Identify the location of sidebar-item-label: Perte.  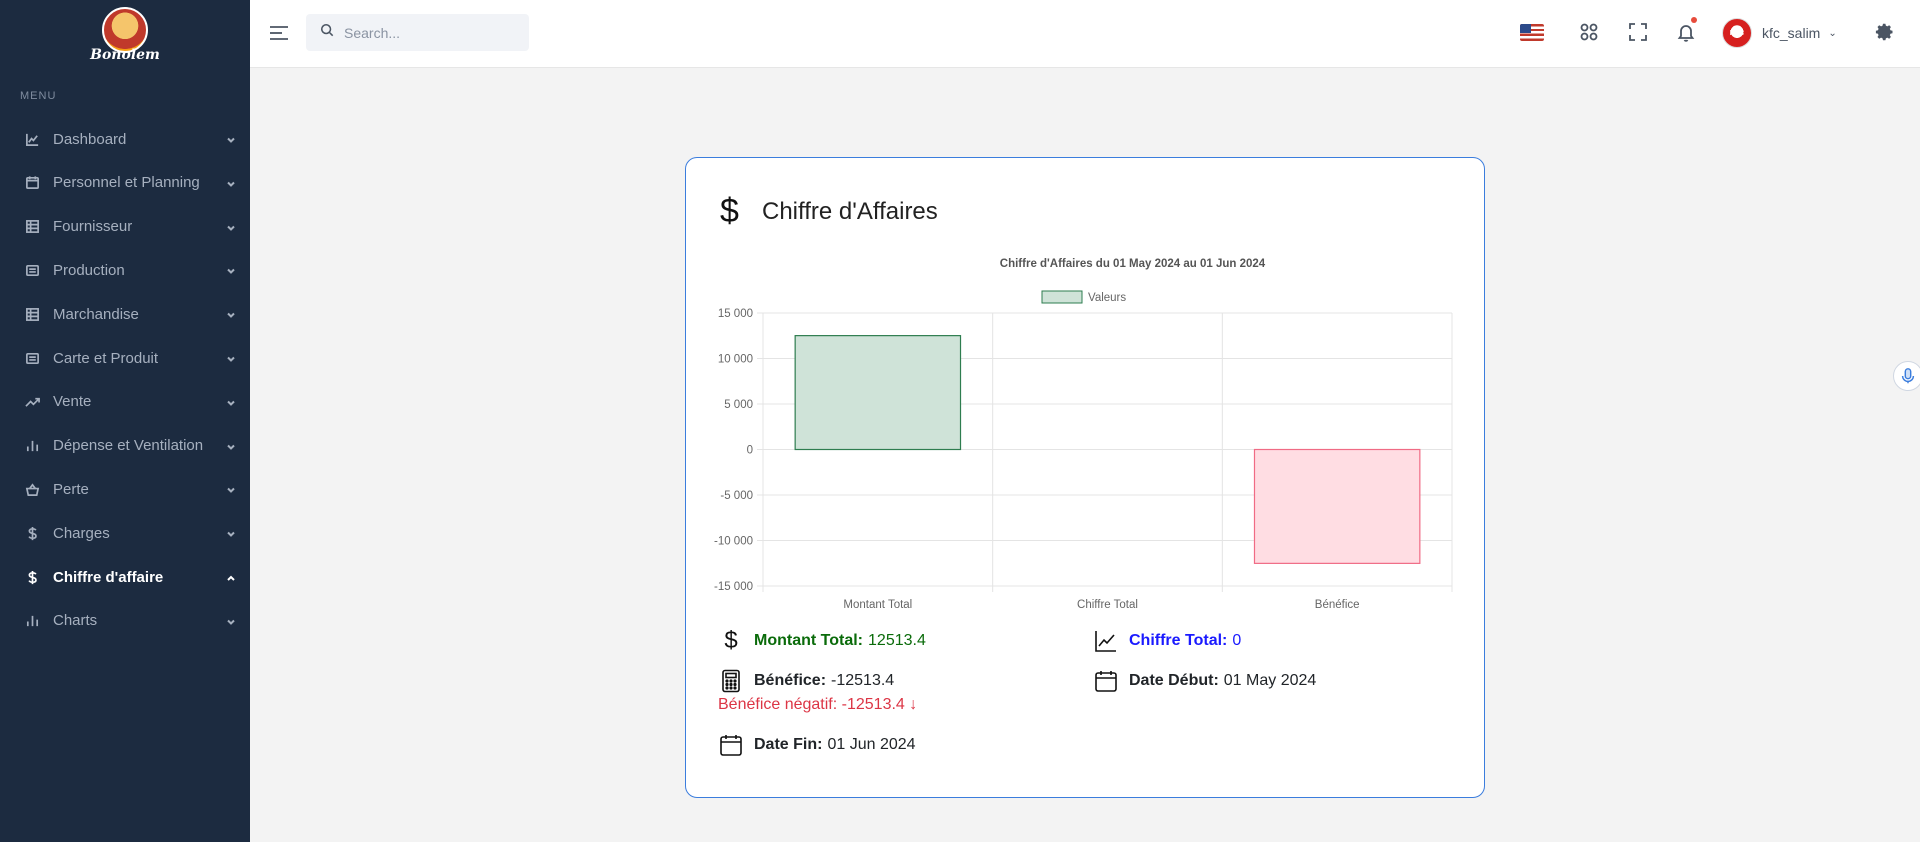
(71, 489).